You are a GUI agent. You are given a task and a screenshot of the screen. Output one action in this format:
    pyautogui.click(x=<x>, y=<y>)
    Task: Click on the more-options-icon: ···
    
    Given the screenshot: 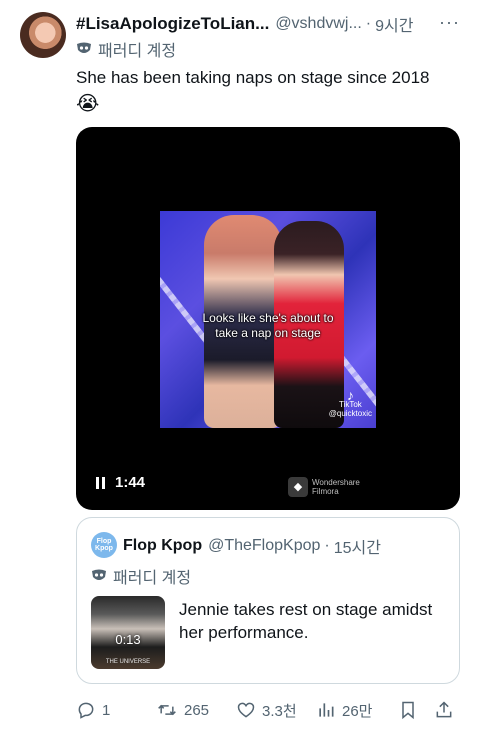 What is the action you would take?
    pyautogui.click(x=449, y=22)
    